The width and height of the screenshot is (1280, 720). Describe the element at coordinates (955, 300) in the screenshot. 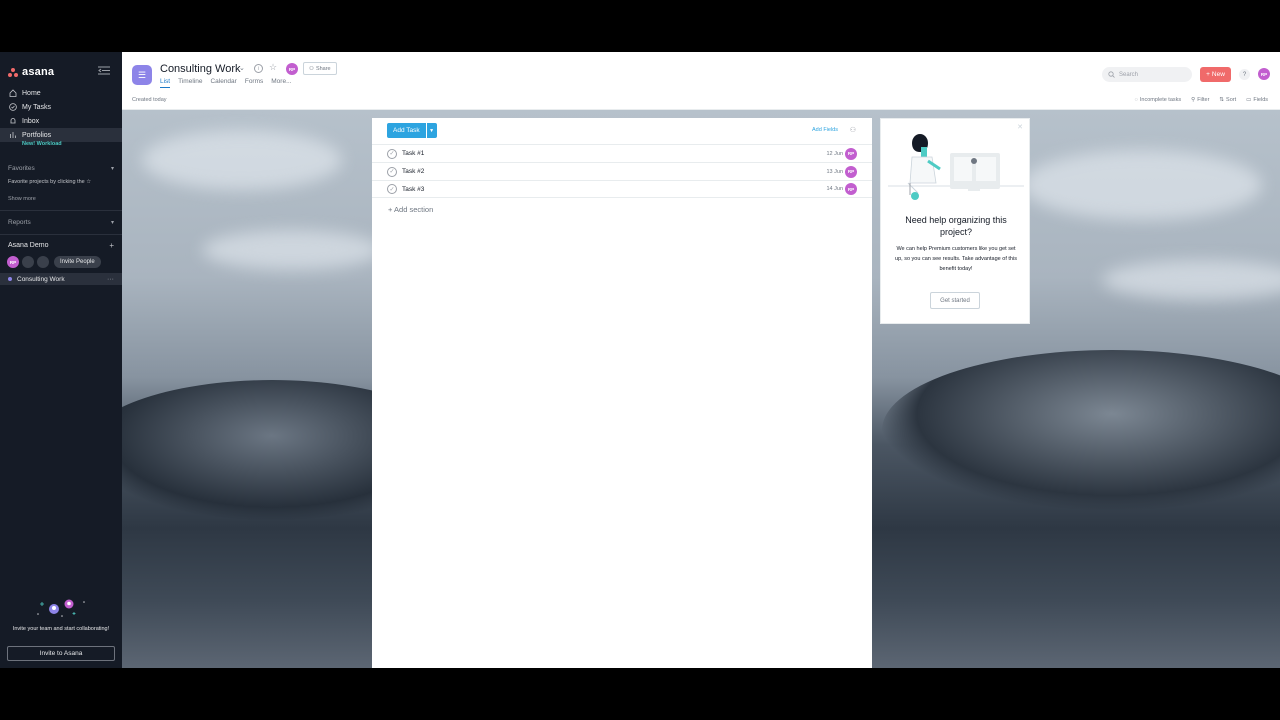

I see `get-started-button: Get started` at that location.